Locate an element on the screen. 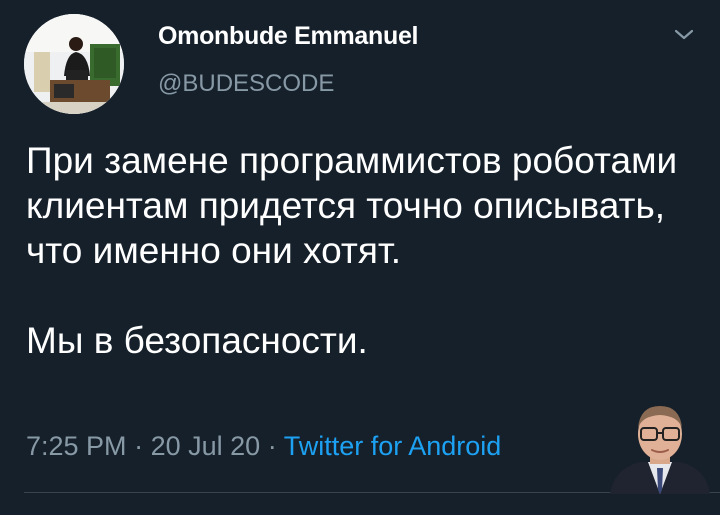  avatar is located at coordinates (74, 64).